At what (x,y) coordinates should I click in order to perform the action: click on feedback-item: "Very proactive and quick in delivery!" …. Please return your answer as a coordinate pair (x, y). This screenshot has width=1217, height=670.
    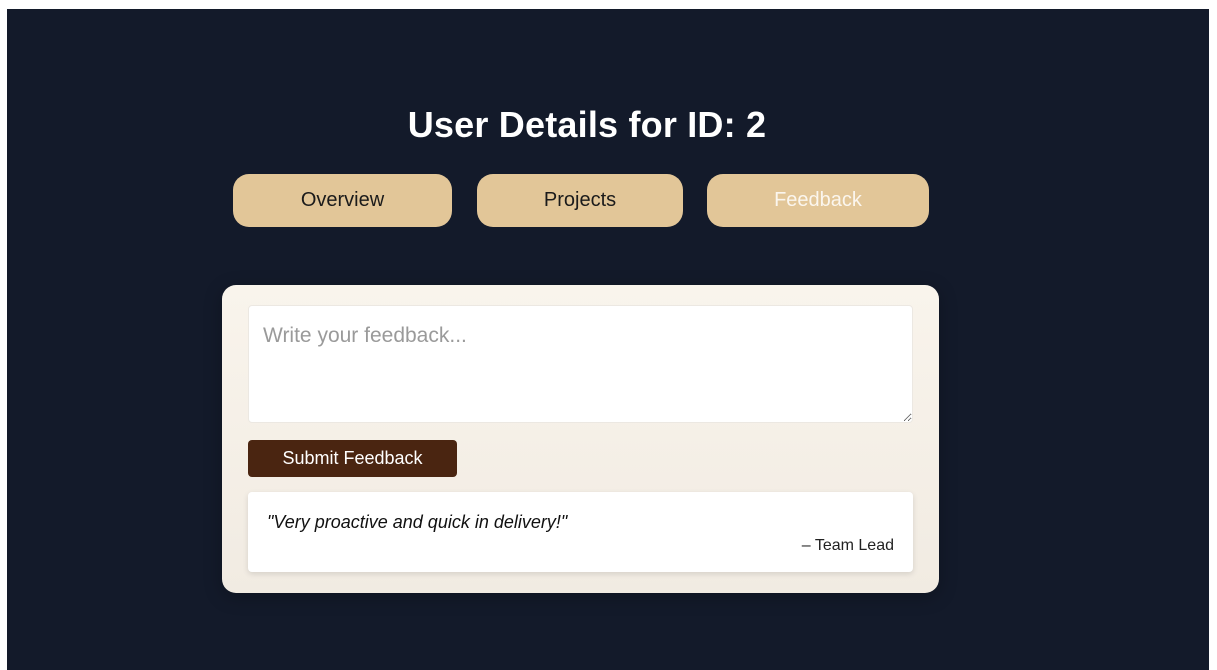
    Looking at the image, I should click on (580, 532).